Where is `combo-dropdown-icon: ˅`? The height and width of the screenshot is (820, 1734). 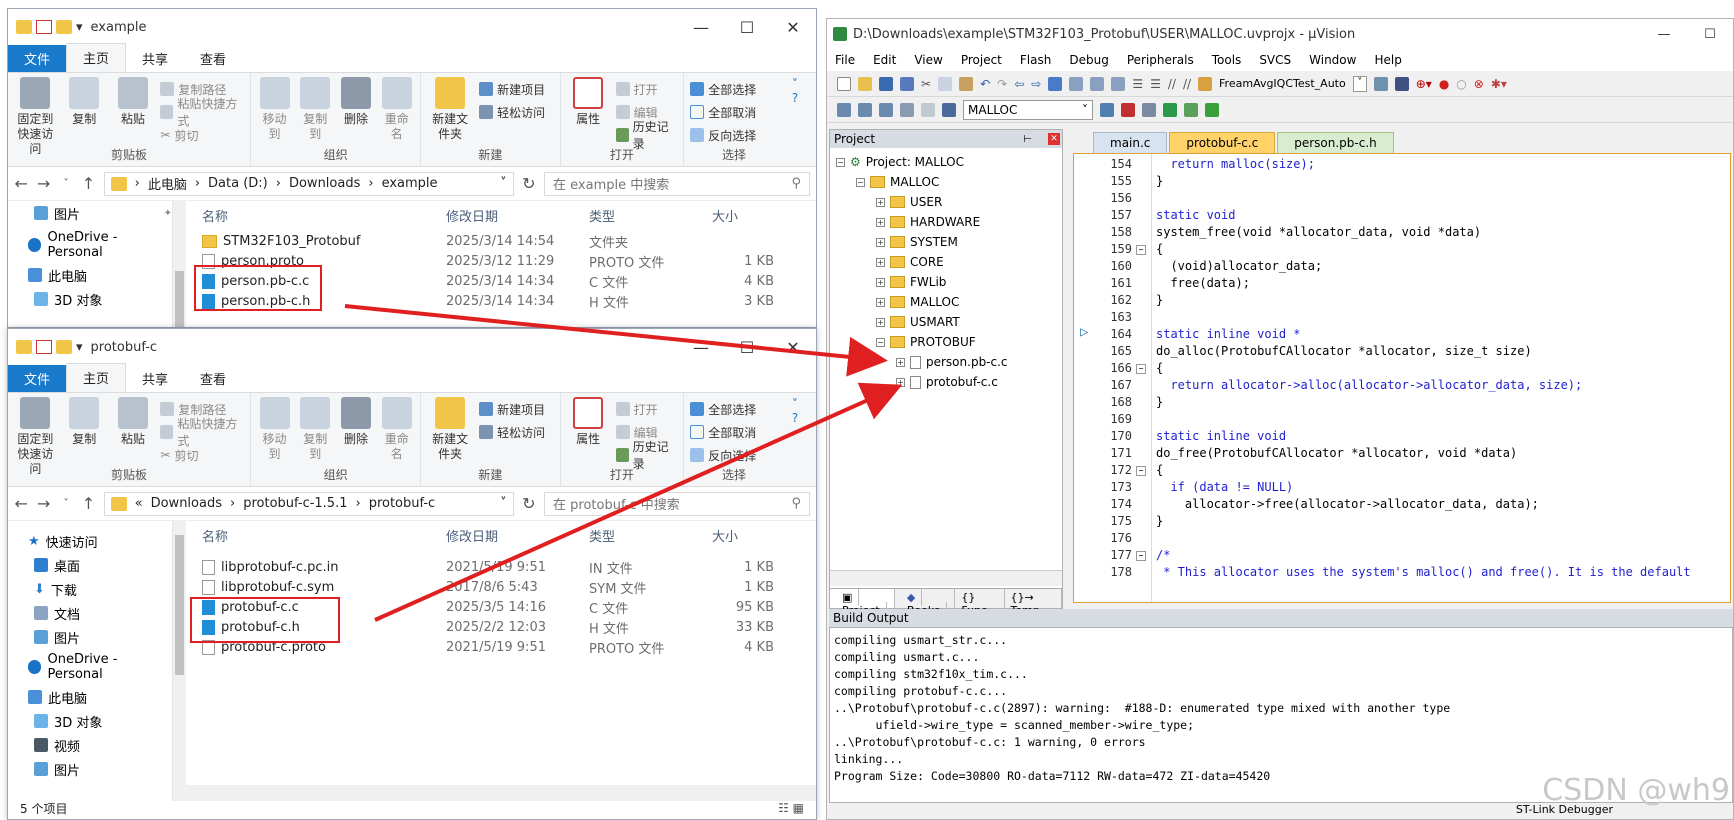
combo-dropdown-icon: ˅ is located at coordinates (1359, 83).